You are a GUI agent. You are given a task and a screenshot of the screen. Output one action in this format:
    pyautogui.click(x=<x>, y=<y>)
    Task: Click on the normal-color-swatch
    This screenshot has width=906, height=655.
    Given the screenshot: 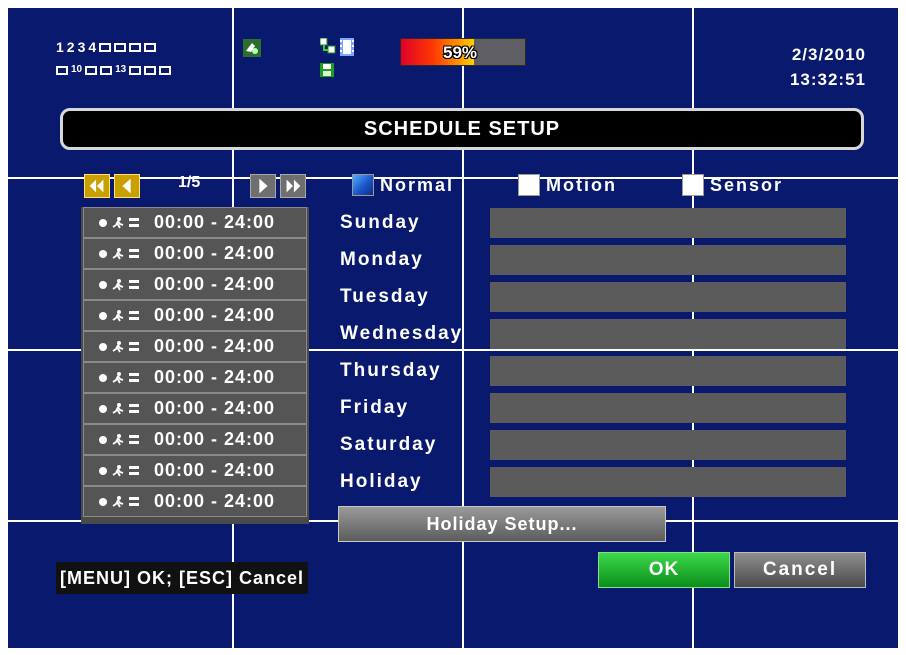 What is the action you would take?
    pyautogui.click(x=363, y=185)
    